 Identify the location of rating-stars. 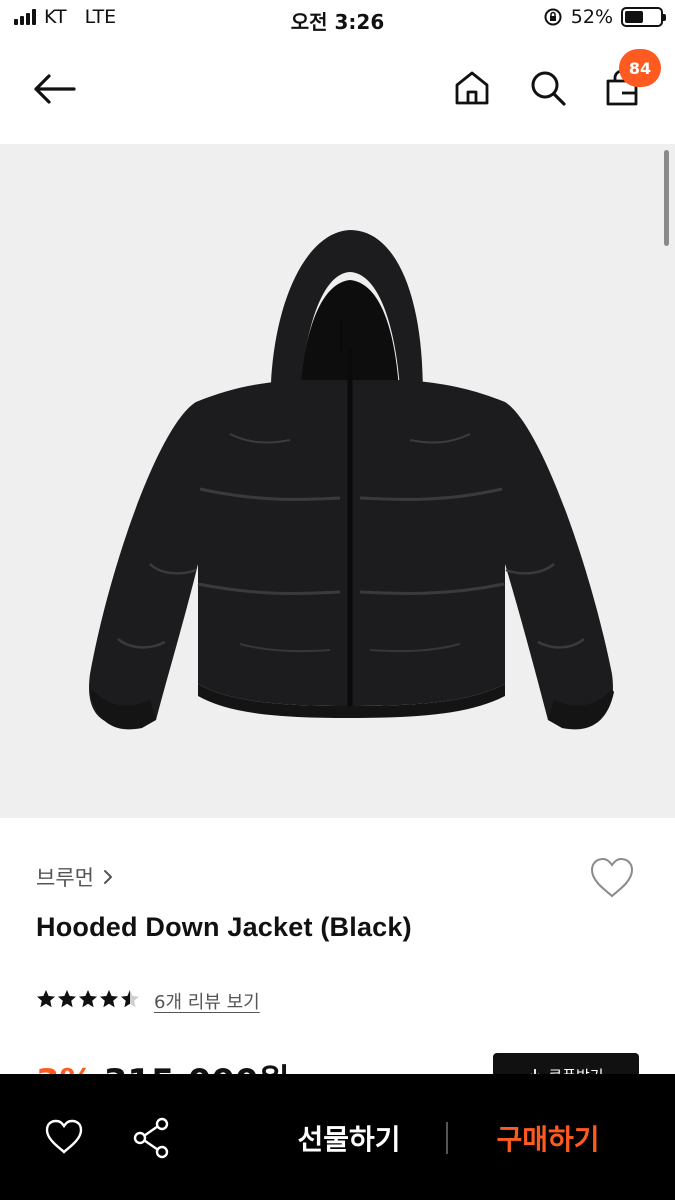
(88, 1001).